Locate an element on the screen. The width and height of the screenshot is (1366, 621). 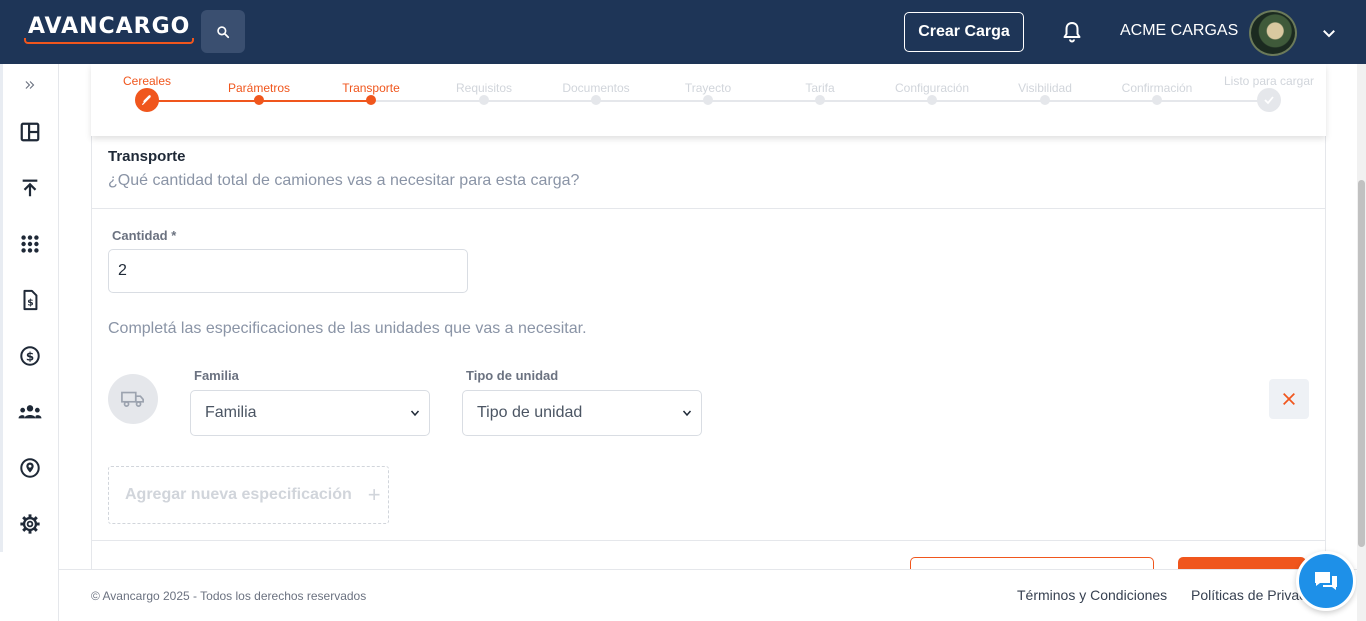
truck-icon is located at coordinates (132, 399).